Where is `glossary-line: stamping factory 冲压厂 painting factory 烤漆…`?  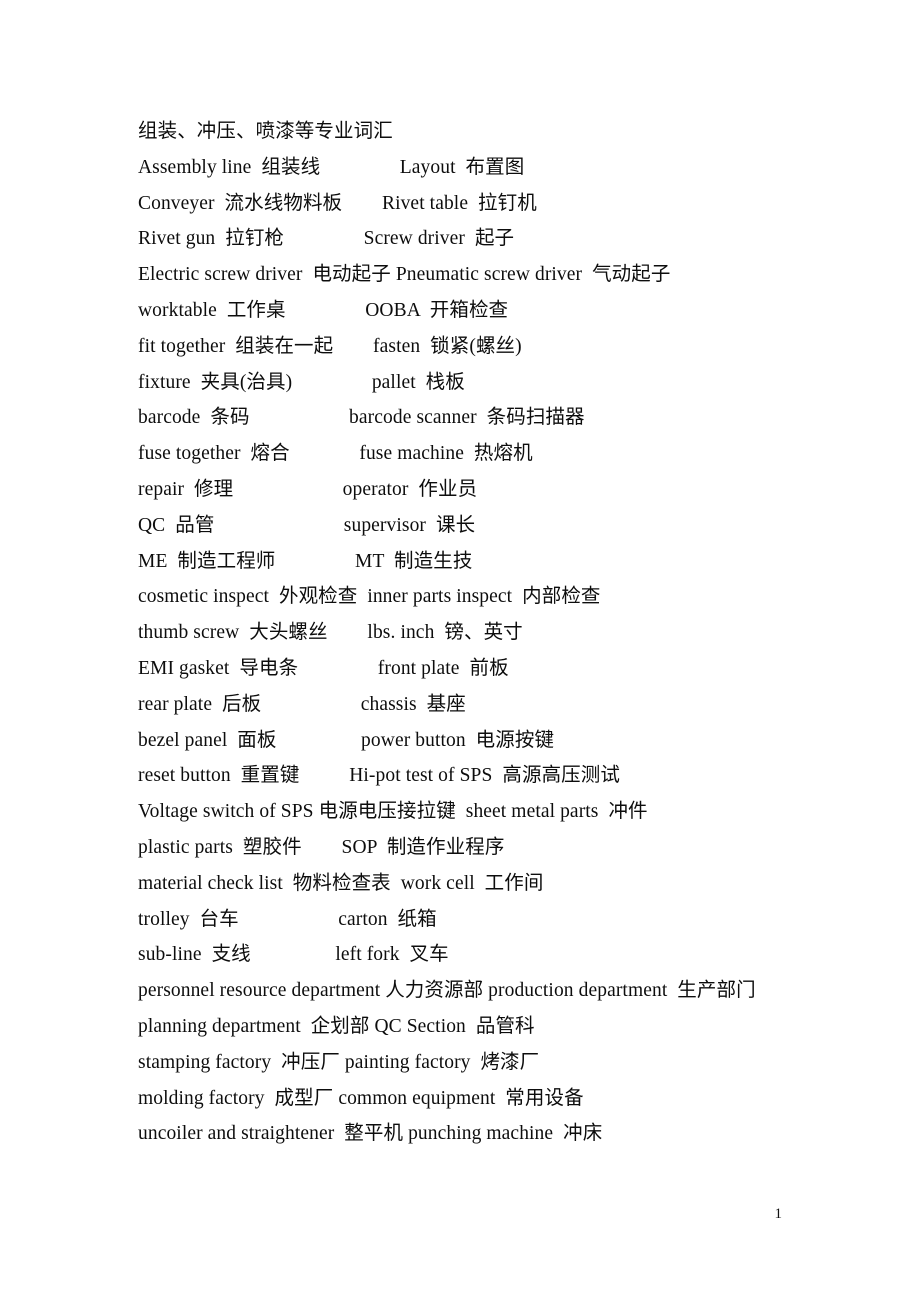 glossary-line: stamping factory 冲压厂 painting factory 烤漆… is located at coordinates (339, 1062).